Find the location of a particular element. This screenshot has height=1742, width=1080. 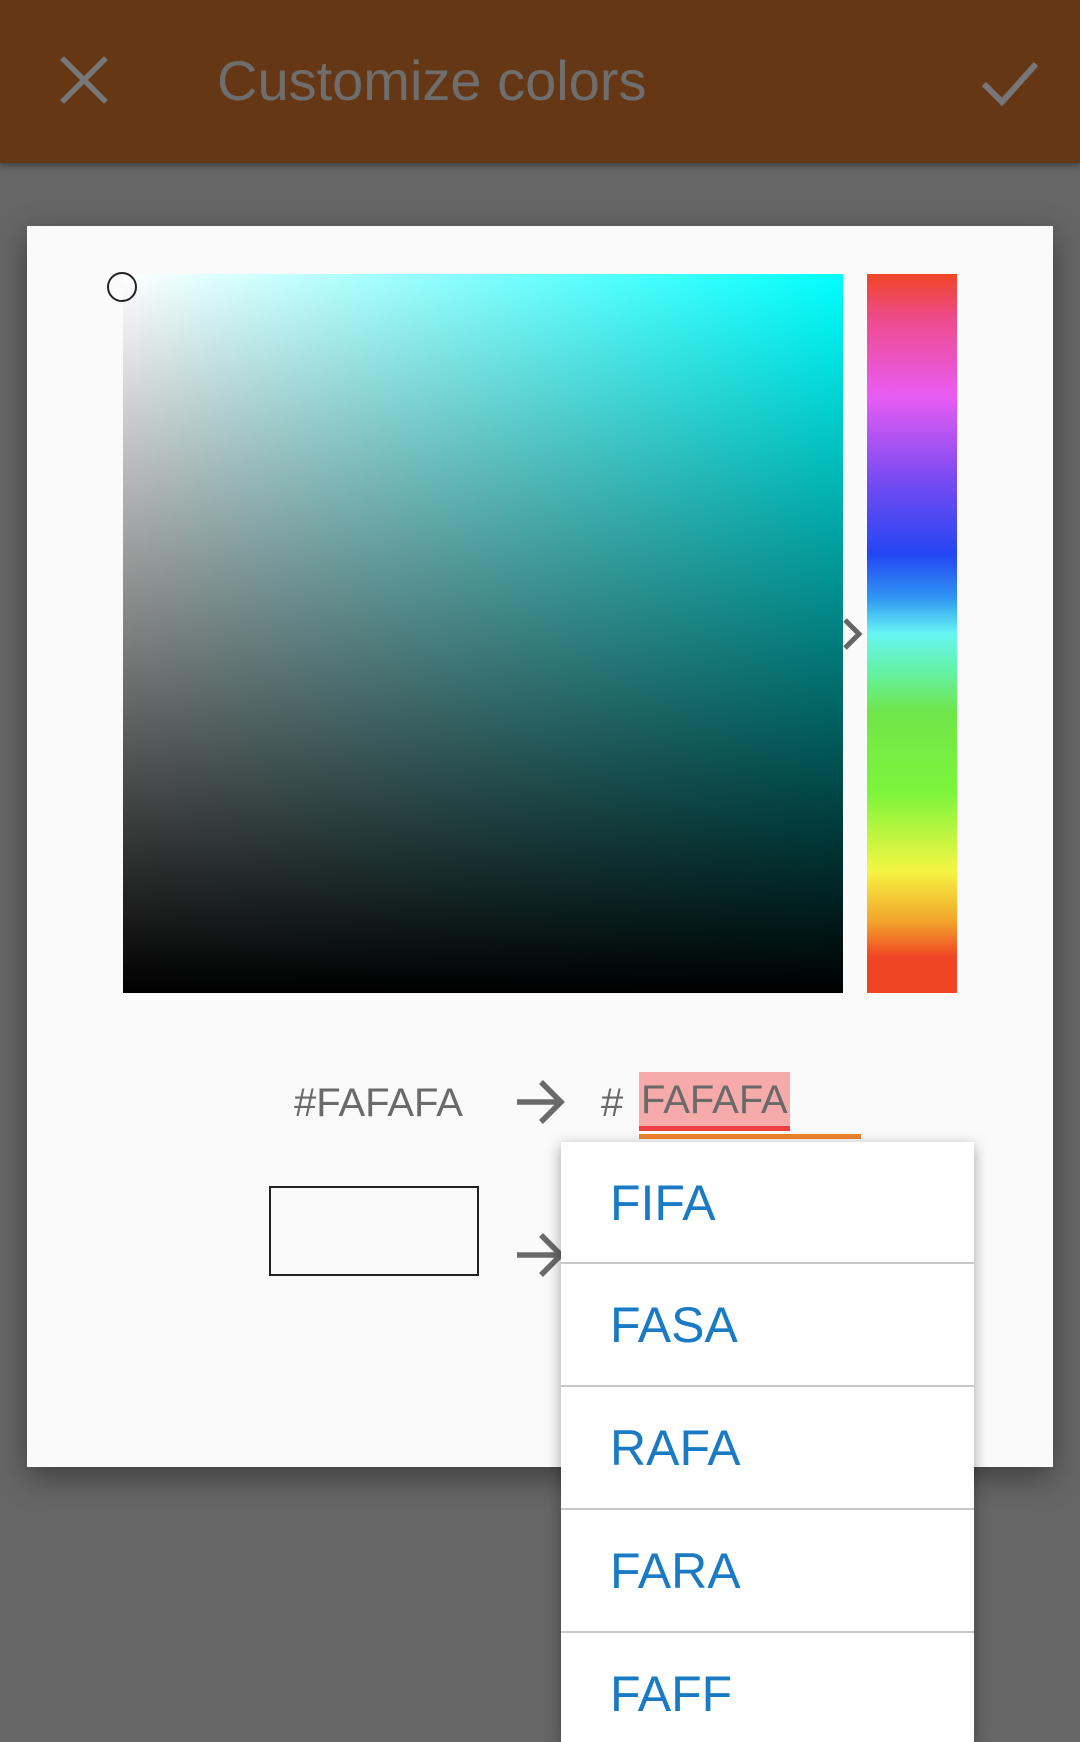

app-bar: Customize colors is located at coordinates (540, 81).